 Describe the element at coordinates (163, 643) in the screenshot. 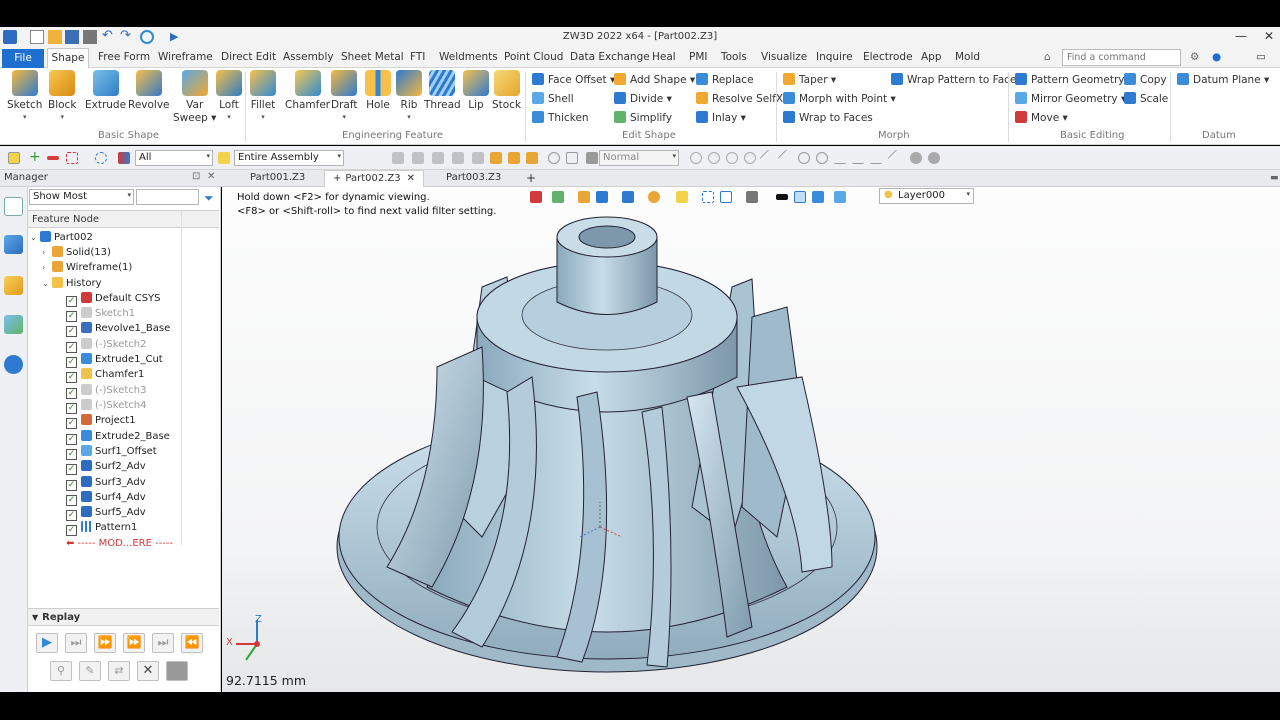

I see `replay-end-button: ⏭` at that location.